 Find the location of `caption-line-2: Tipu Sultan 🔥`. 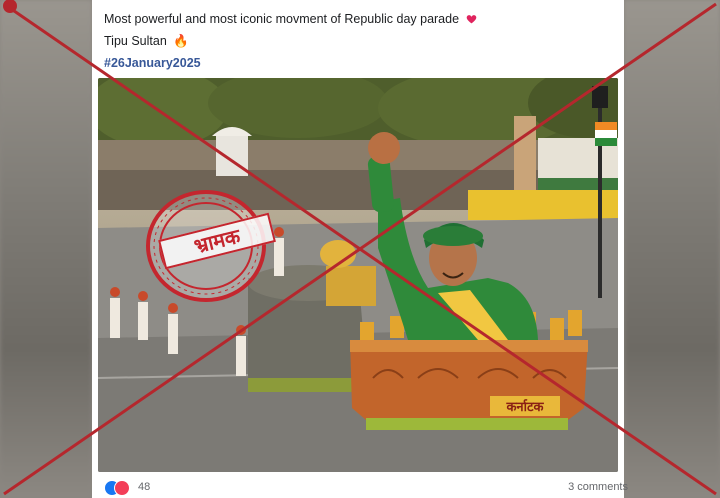

caption-line-2: Tipu Sultan 🔥 is located at coordinates (290, 41).